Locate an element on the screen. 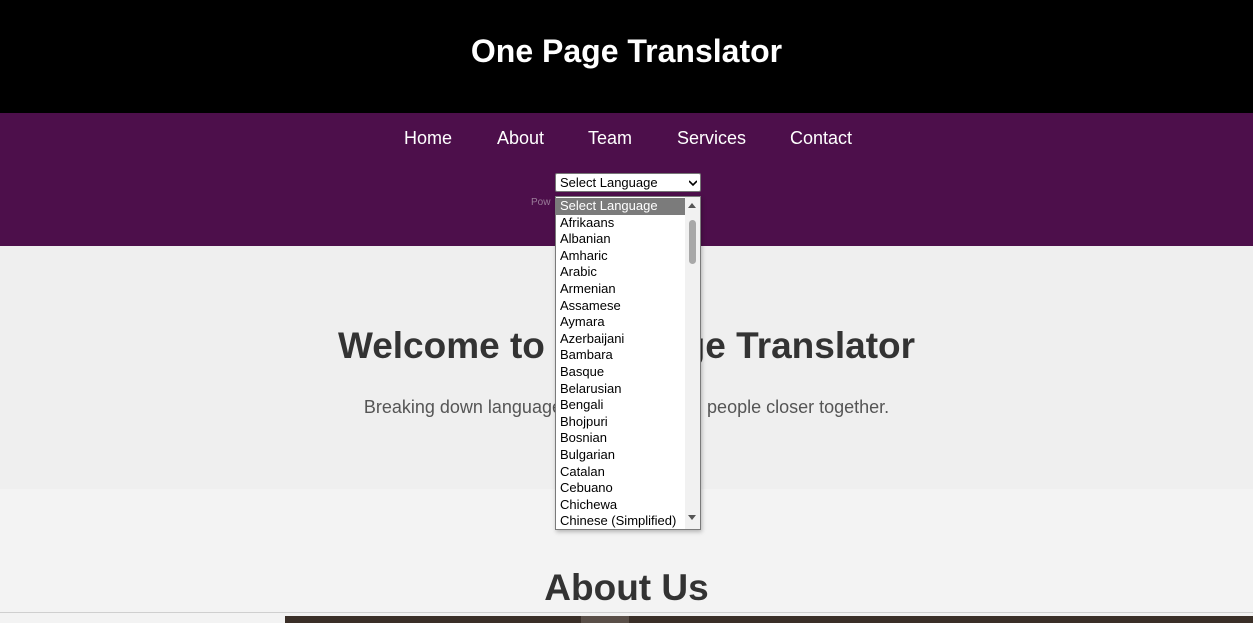 The height and width of the screenshot is (623, 1253). powered-by-text: Pow is located at coordinates (541, 202).